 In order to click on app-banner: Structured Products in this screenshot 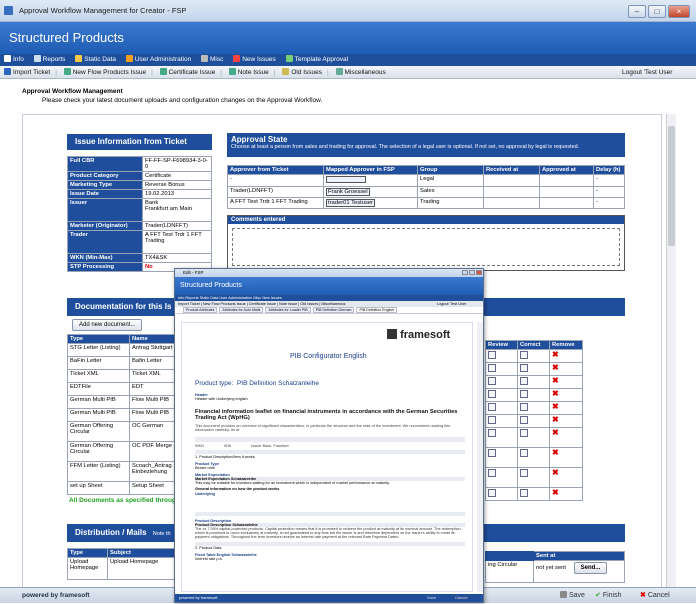, I will do `click(348, 38)`.